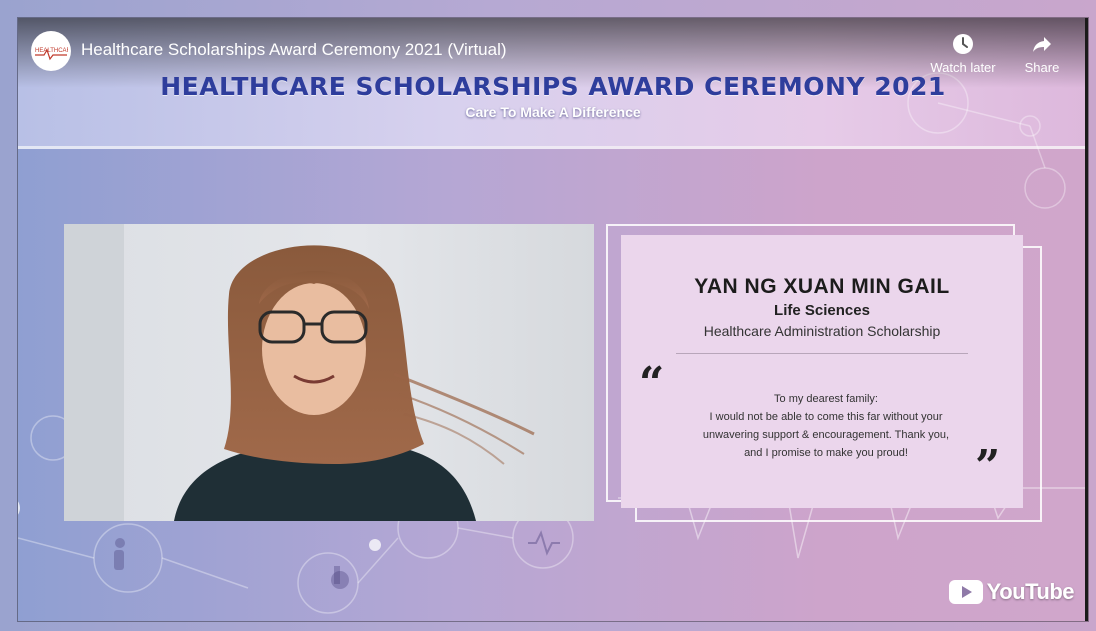  What do you see at coordinates (822, 353) in the screenshot?
I see `card-divider` at bounding box center [822, 353].